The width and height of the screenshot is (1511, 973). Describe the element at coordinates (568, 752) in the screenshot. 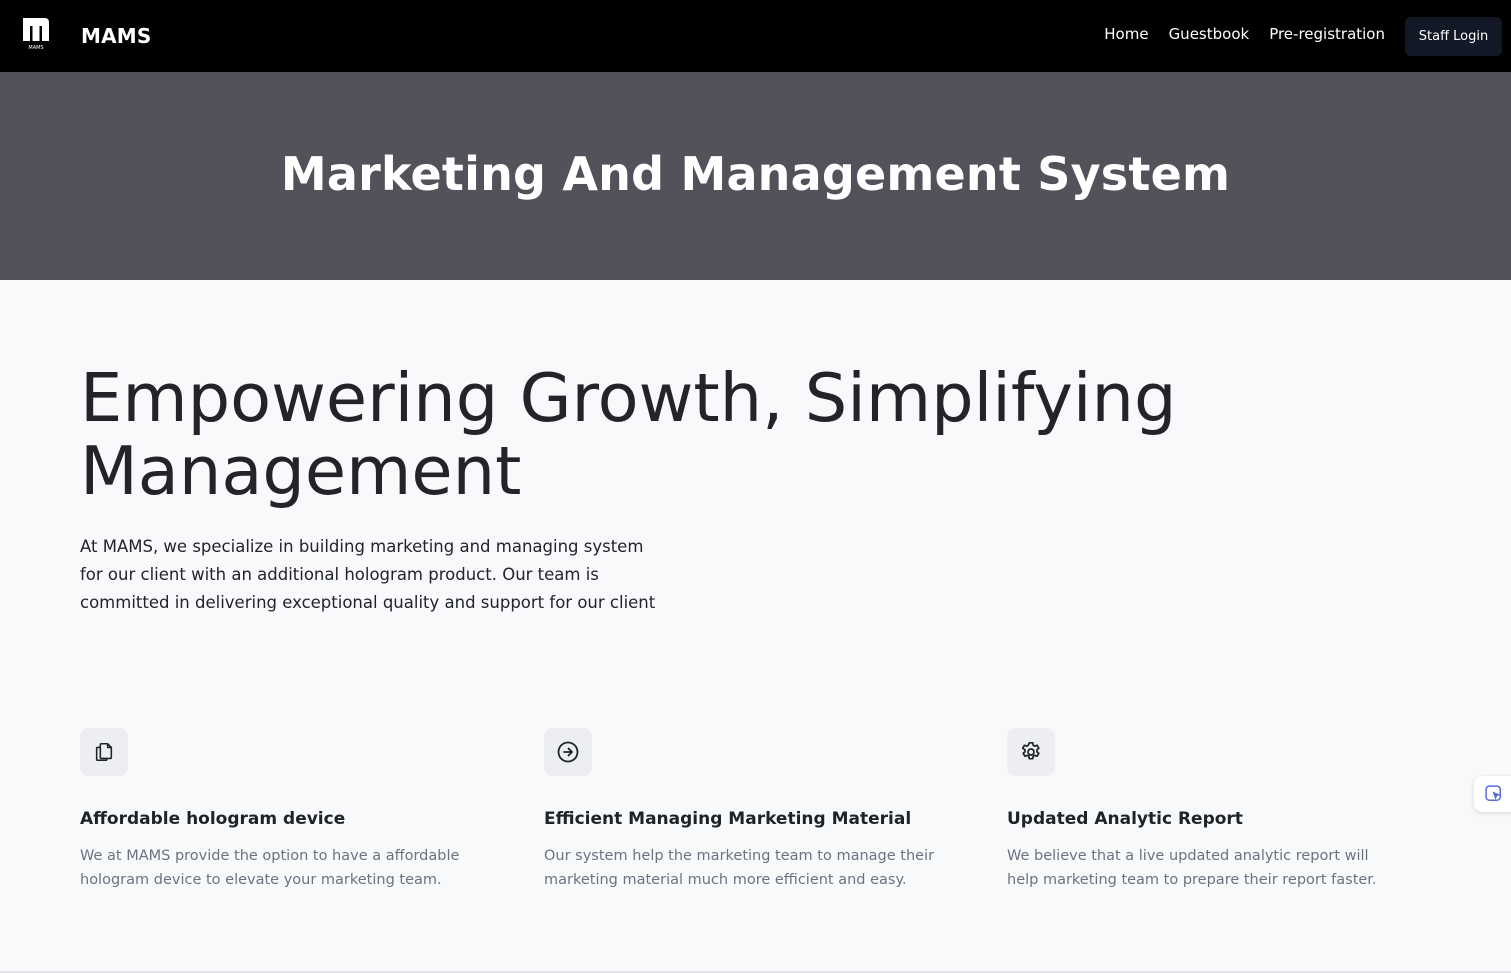

I see `arrow-circle-right-icon` at that location.